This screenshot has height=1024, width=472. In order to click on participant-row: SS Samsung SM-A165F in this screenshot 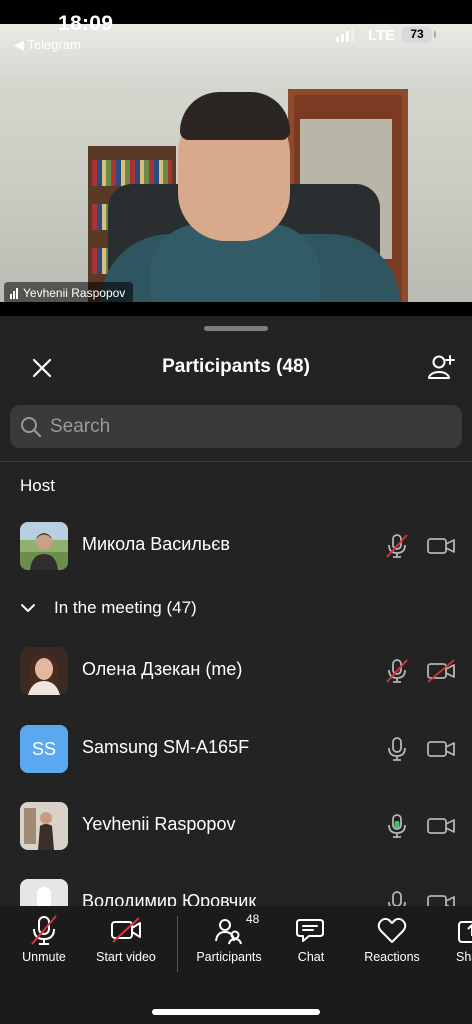, I will do `click(236, 749)`.